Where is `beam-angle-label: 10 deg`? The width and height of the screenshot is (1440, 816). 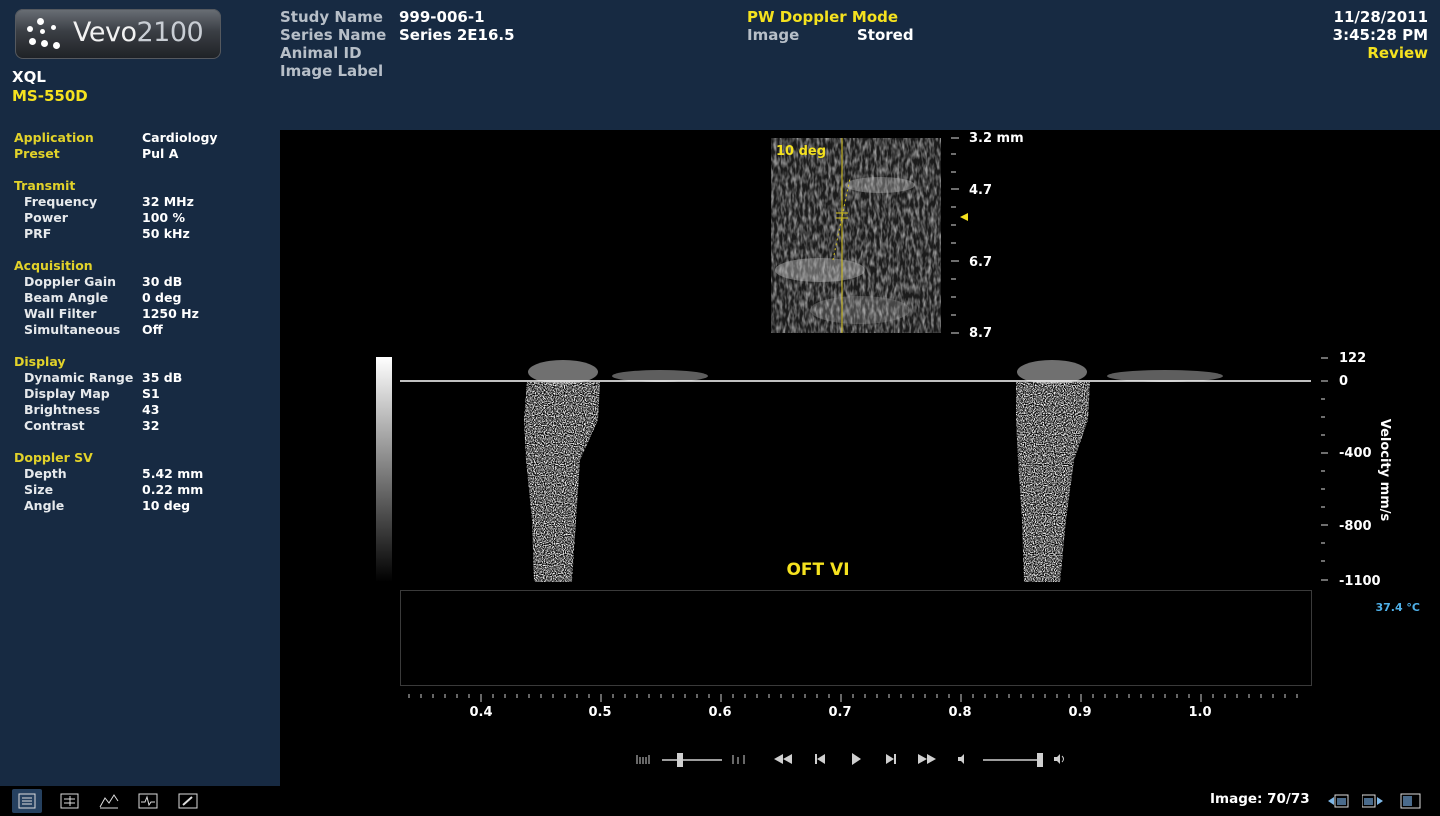 beam-angle-label: 10 deg is located at coordinates (801, 151).